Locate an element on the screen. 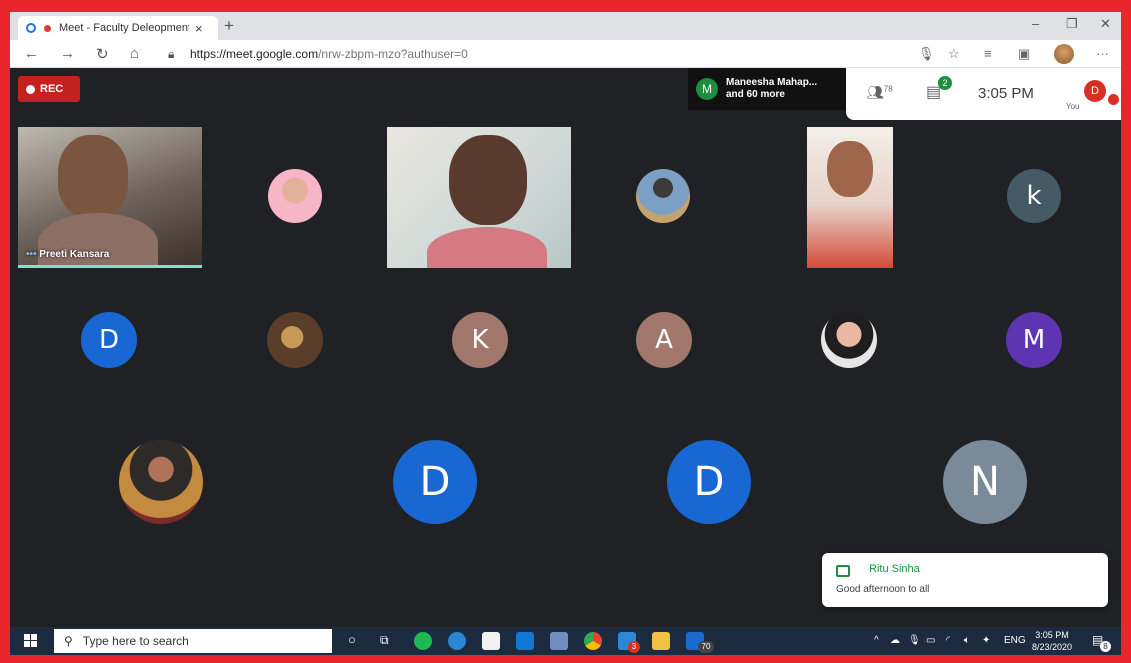  mic-tray-icon: 🎙︎ is located at coordinates (914, 640).